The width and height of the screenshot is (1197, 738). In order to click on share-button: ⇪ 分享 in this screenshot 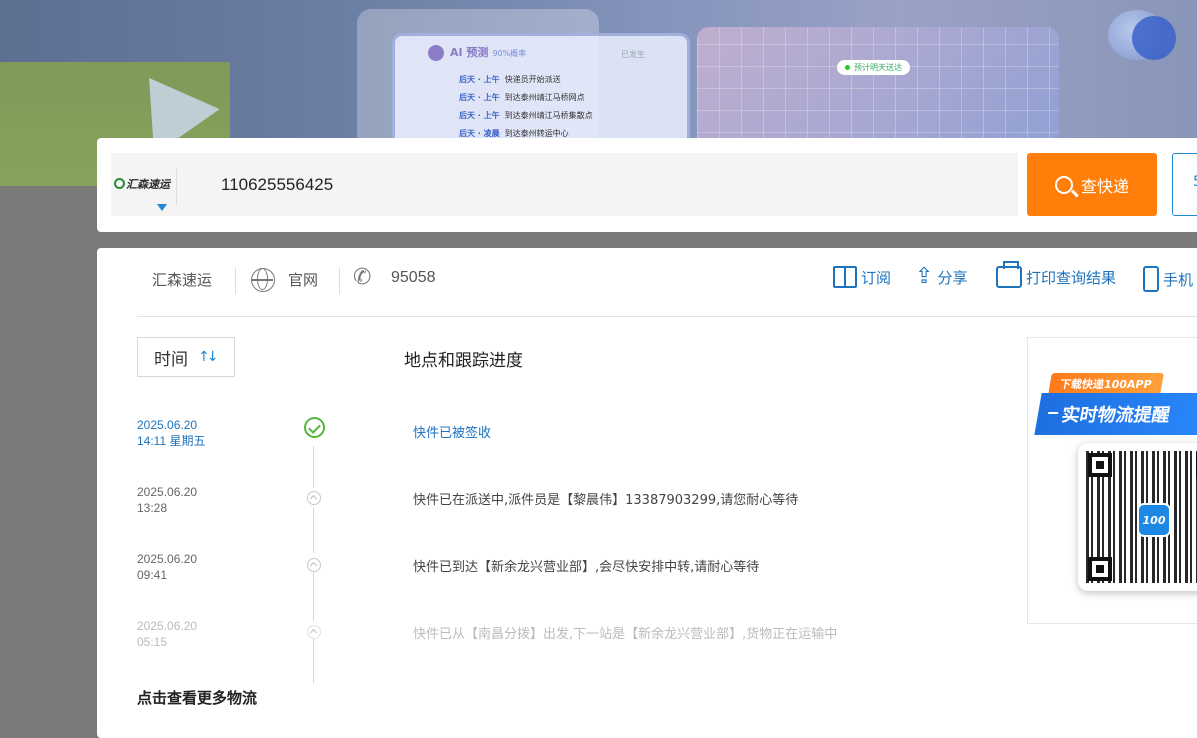, I will do `click(941, 277)`.